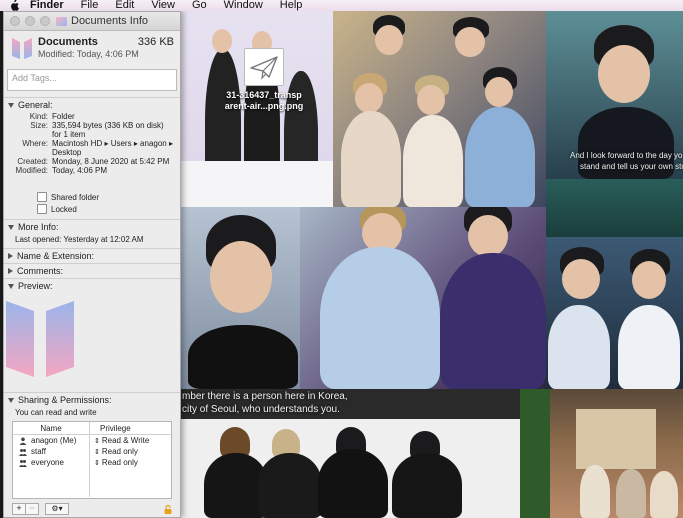  Describe the element at coordinates (110, 428) in the screenshot. I see `column-header-privilege: Privilege` at that location.